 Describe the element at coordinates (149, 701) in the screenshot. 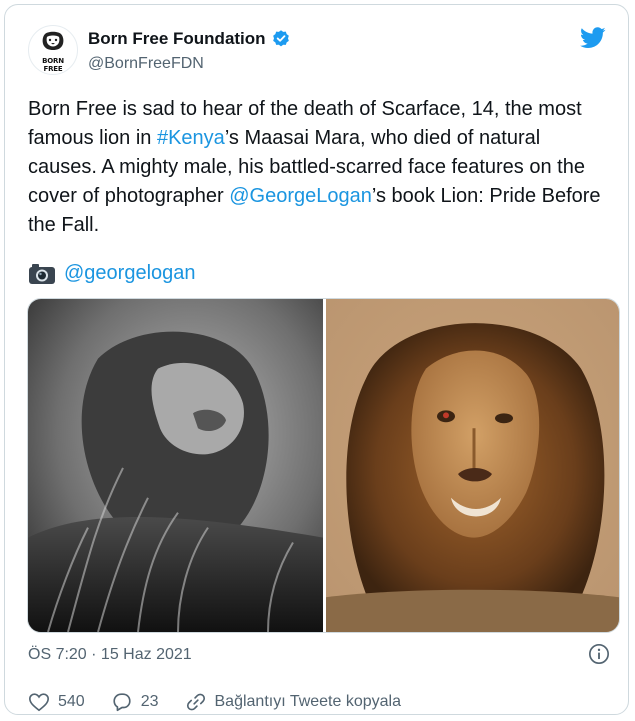

I see `reply-count: 23` at that location.